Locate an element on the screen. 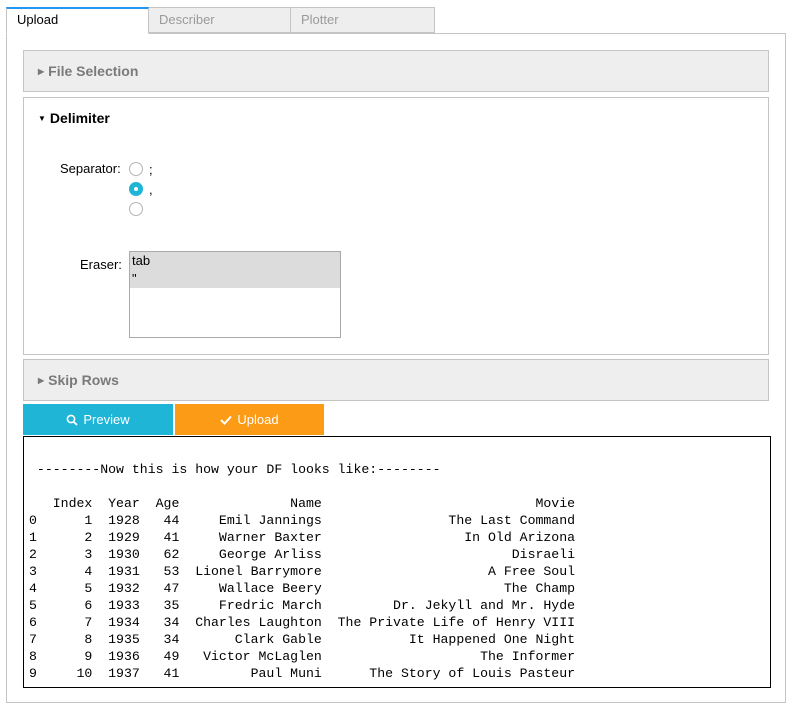 This screenshot has height=710, width=792. preview-button: Preview is located at coordinates (98, 419).